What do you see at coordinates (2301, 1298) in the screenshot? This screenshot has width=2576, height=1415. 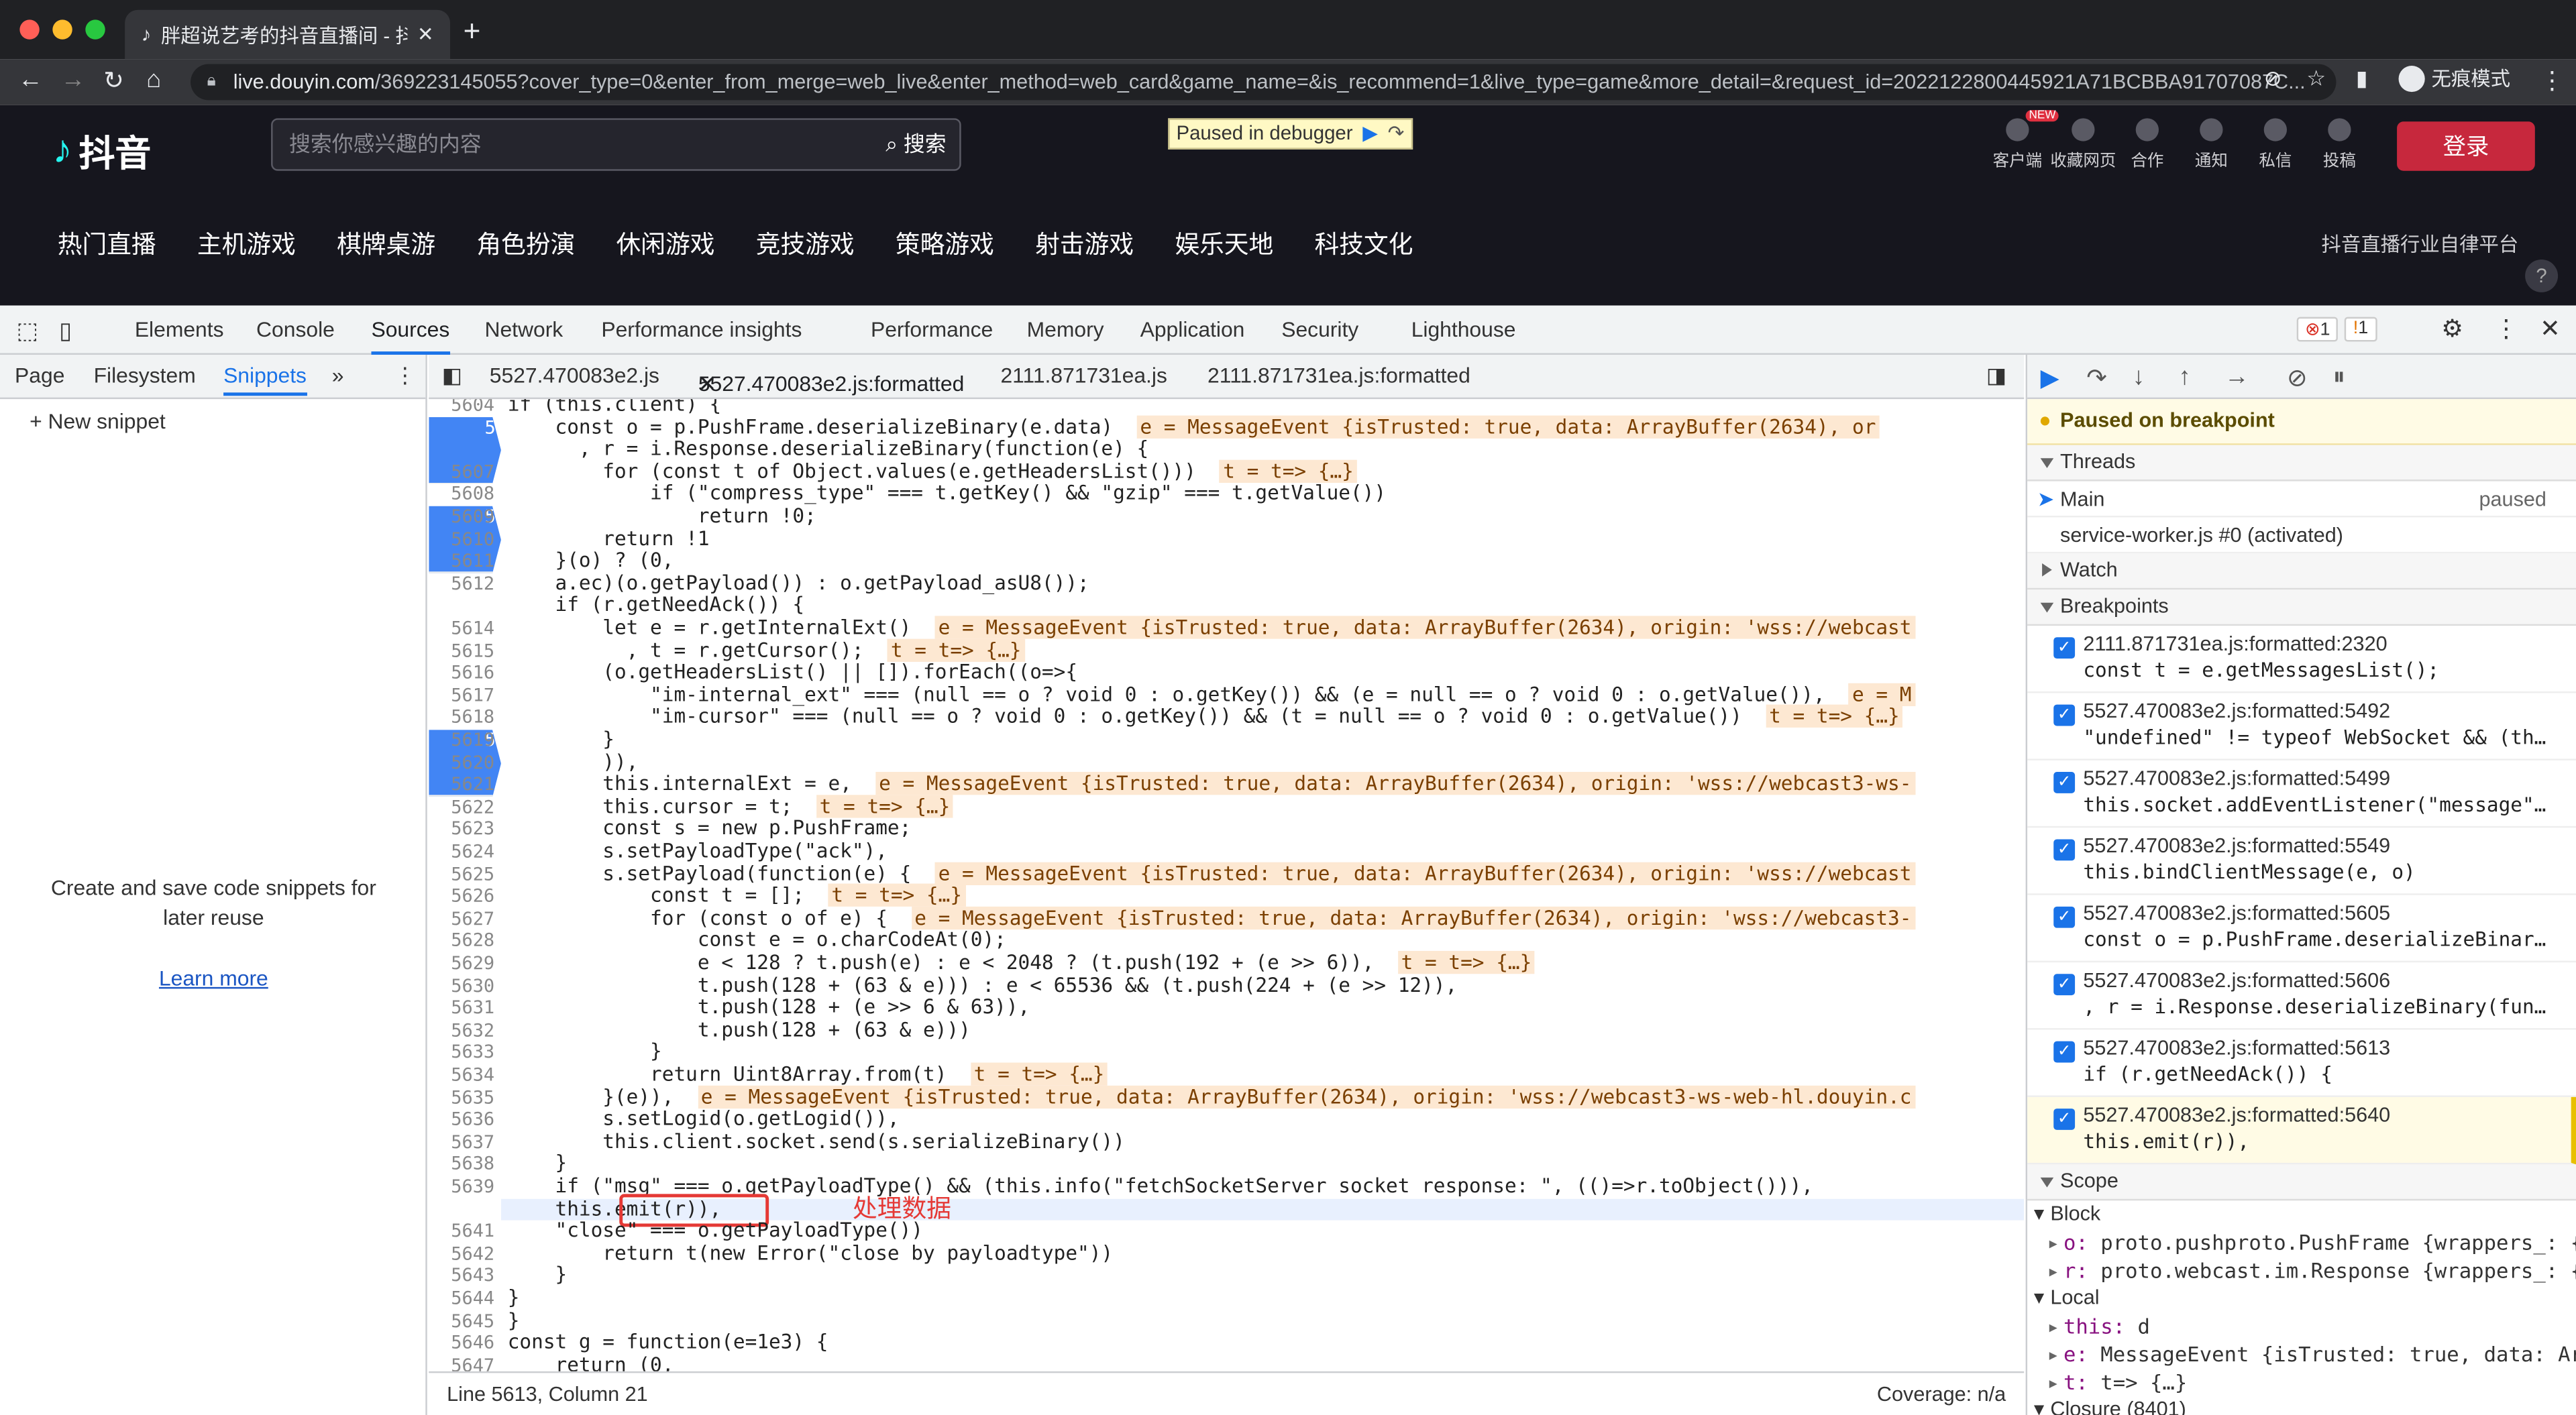 I see `scope-group-header: ▾ Local` at bounding box center [2301, 1298].